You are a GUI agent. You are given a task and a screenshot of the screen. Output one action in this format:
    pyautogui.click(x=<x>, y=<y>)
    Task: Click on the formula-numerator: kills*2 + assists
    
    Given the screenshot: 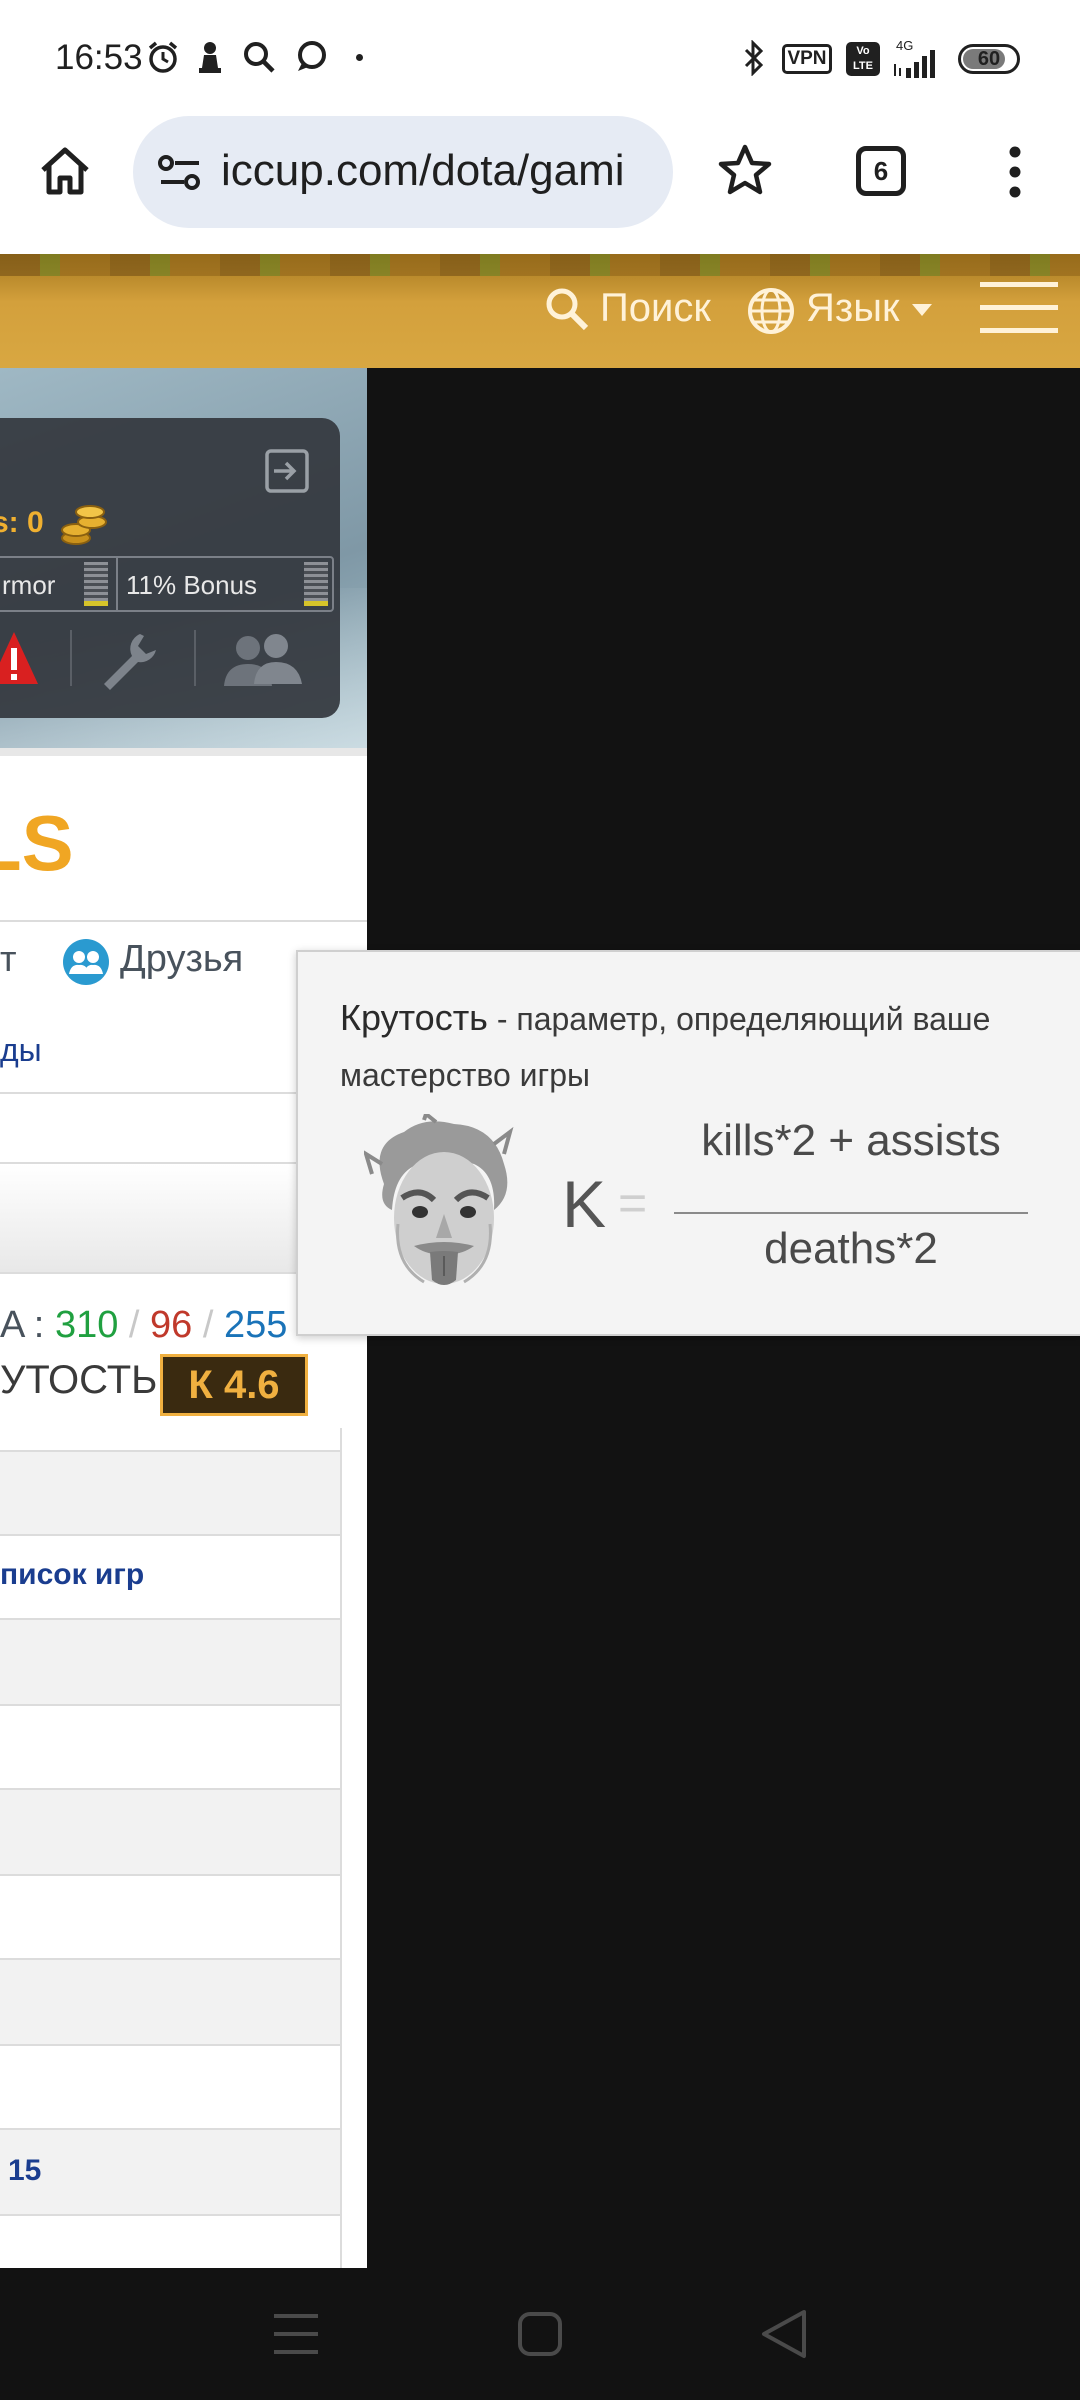 What is the action you would take?
    pyautogui.click(x=851, y=1140)
    